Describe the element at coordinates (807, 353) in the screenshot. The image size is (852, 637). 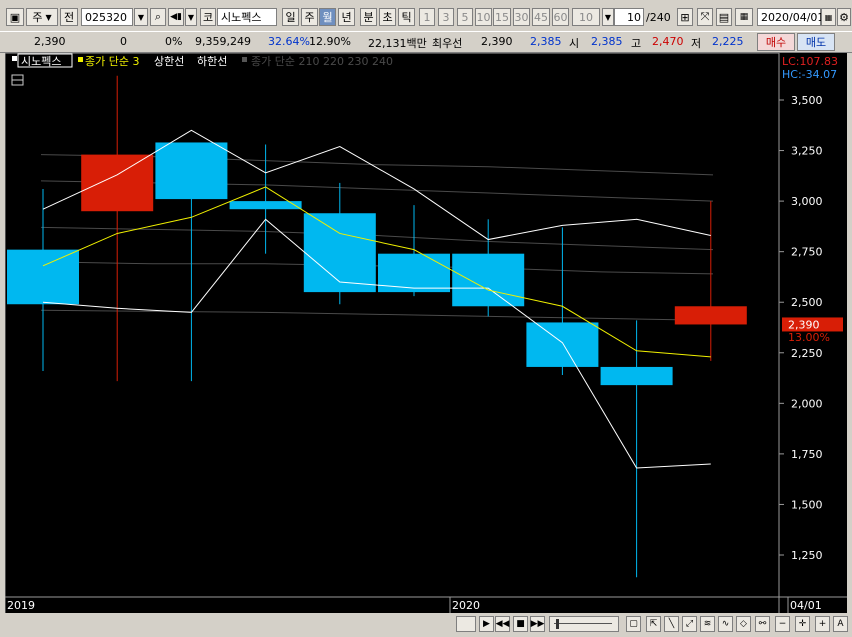
I see `y-tick-label: 2,250` at that location.